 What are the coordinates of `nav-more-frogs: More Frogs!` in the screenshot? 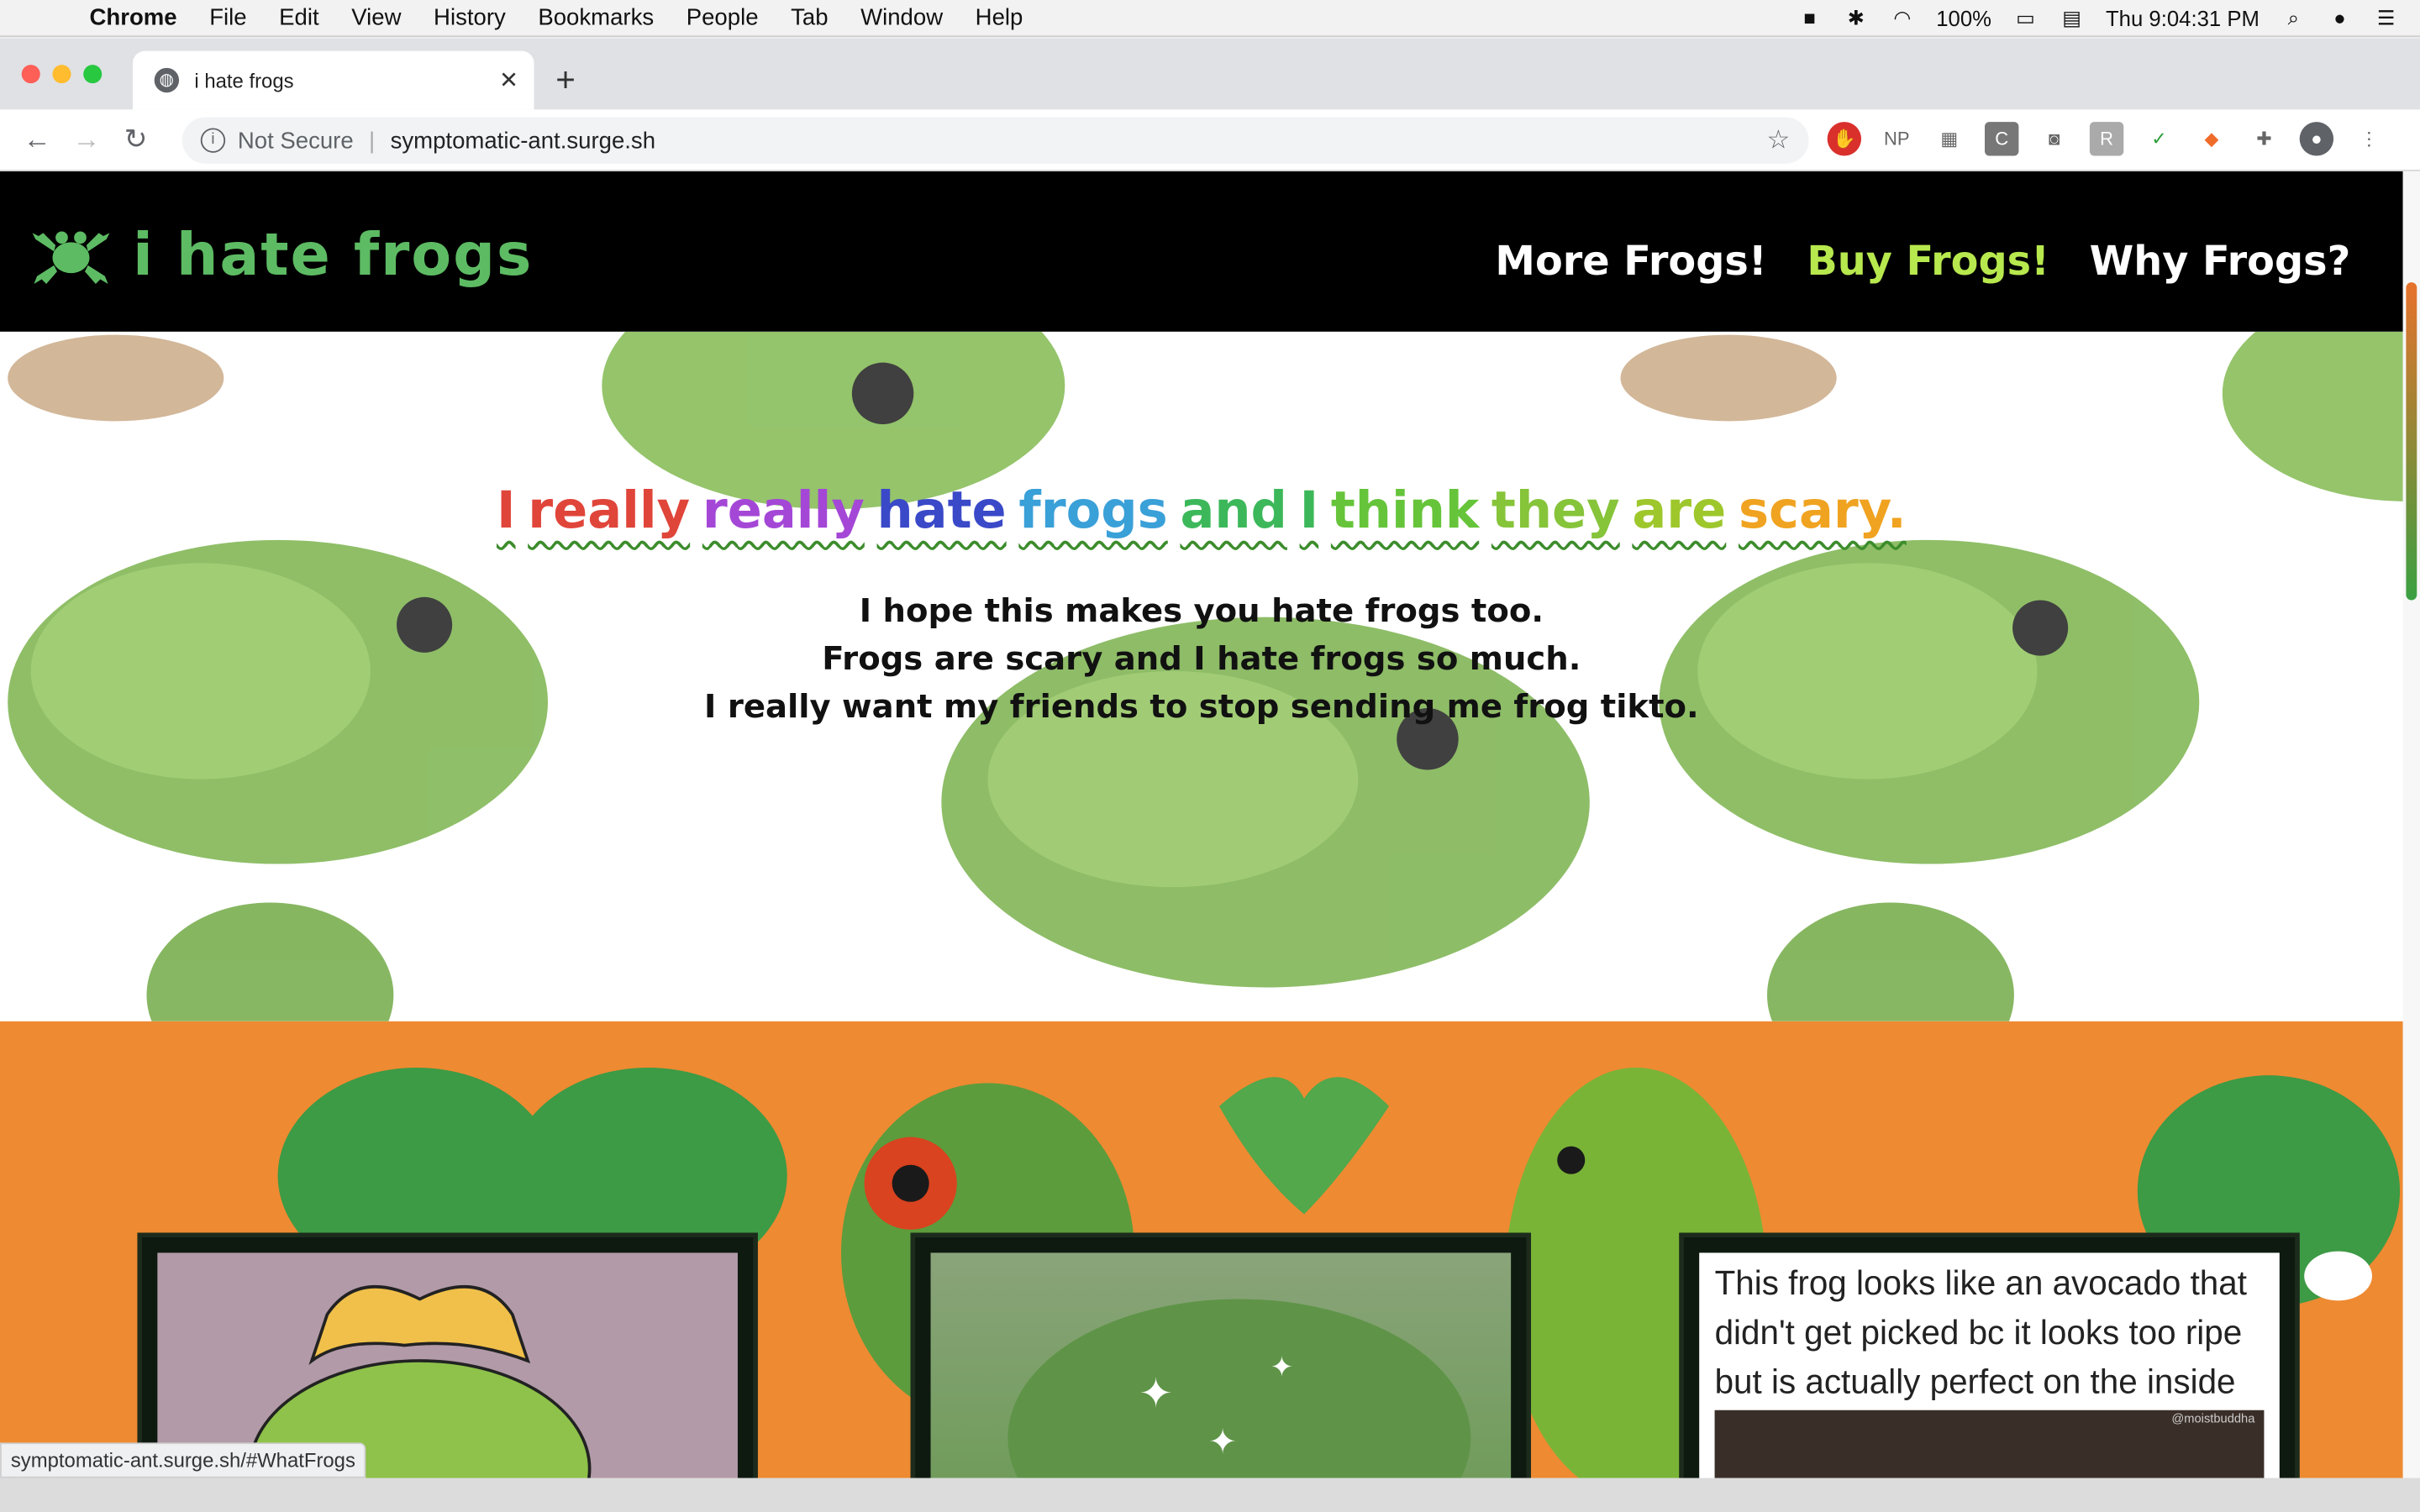 It's located at (1630, 262).